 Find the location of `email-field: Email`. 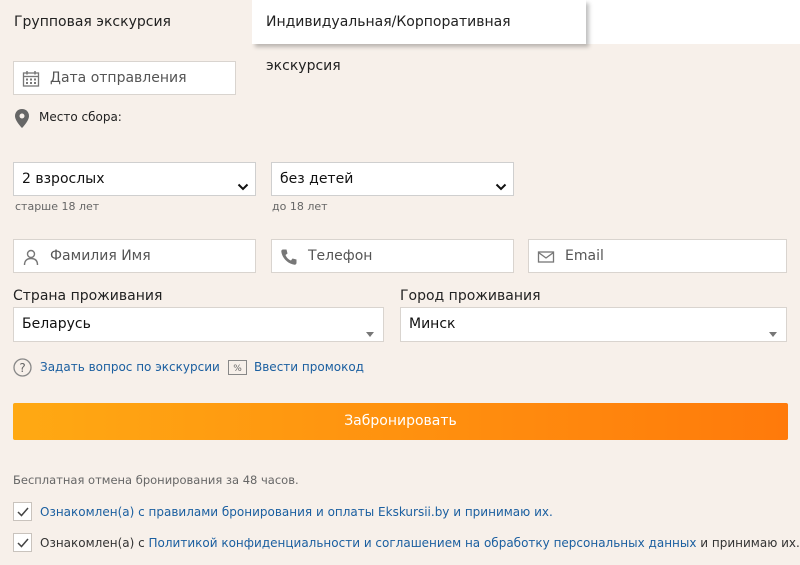

email-field: Email is located at coordinates (657, 256).